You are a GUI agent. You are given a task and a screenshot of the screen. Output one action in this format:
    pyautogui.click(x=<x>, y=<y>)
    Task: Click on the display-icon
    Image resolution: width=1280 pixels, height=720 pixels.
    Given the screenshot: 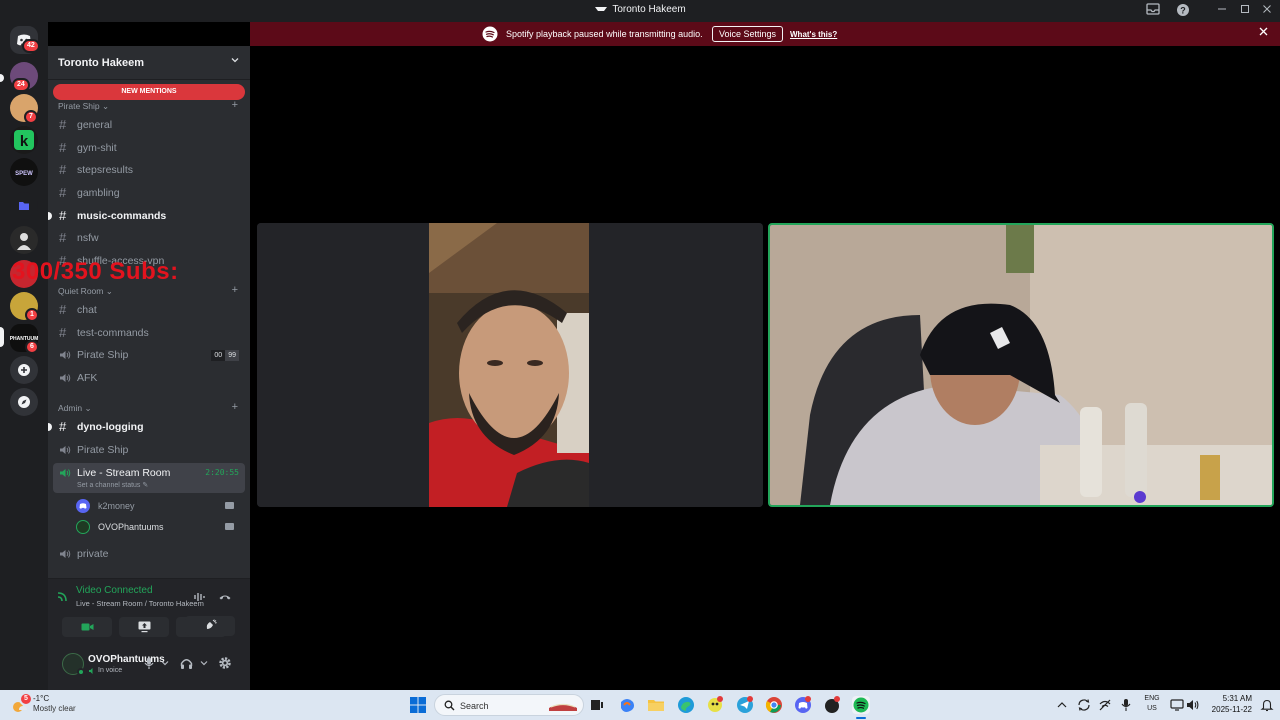 What is the action you would take?
    pyautogui.click(x=1177, y=705)
    